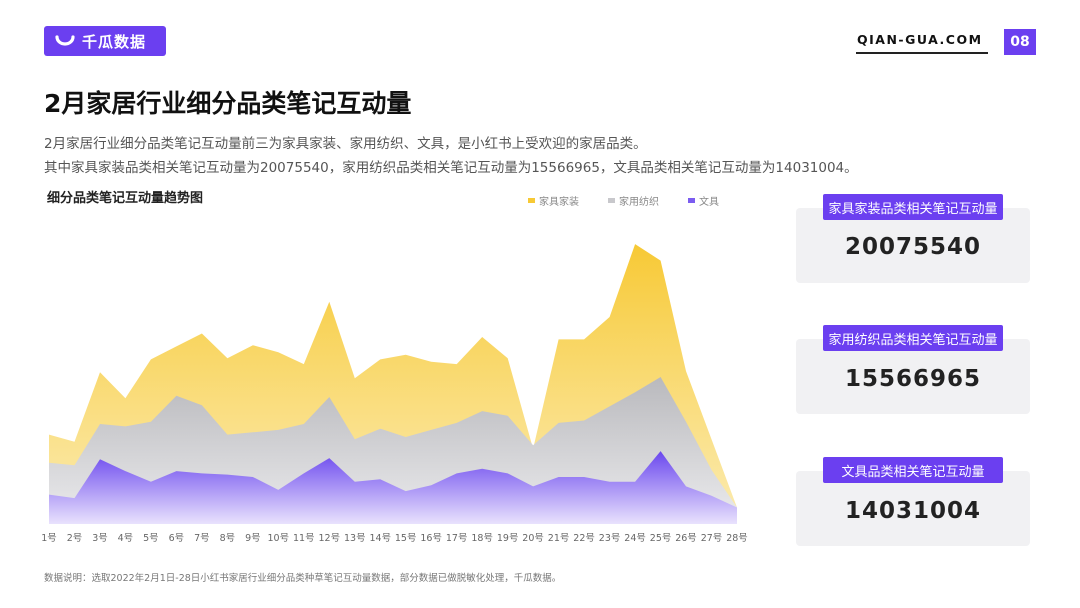 This screenshot has height=608, width=1080. What do you see at coordinates (913, 207) in the screenshot?
I see `stat-label-furniture: 家具家装品类相关笔记互动量` at bounding box center [913, 207].